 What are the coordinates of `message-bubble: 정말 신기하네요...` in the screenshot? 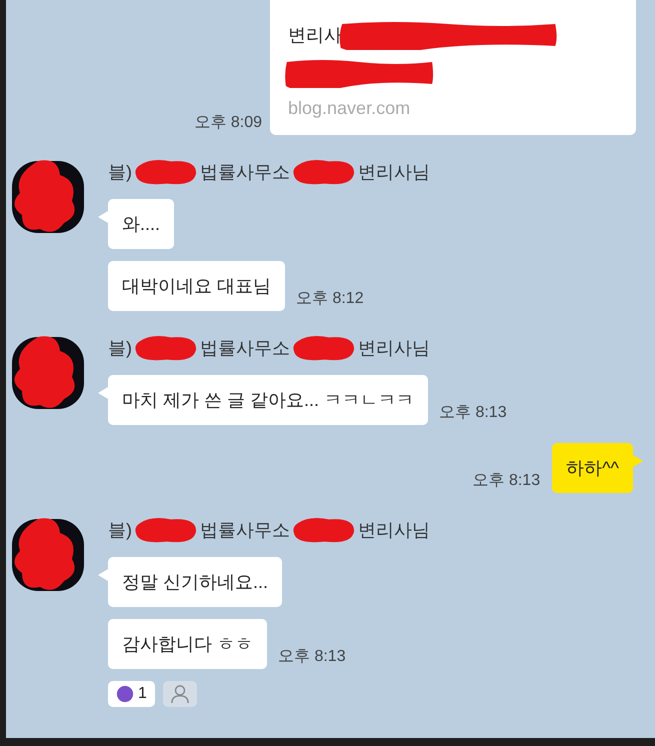 It's located at (195, 582).